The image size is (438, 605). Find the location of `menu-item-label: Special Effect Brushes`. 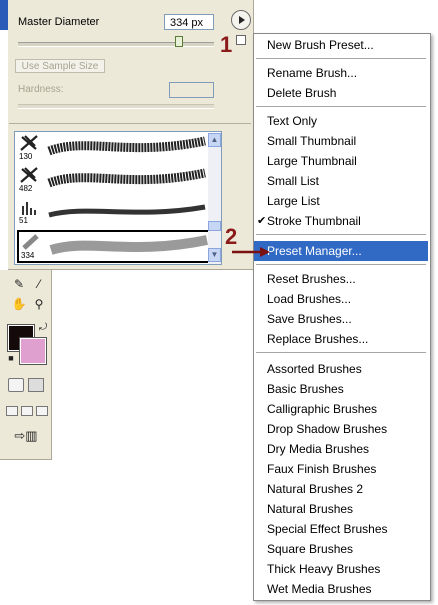

menu-item-label: Special Effect Brushes is located at coordinates (327, 529).